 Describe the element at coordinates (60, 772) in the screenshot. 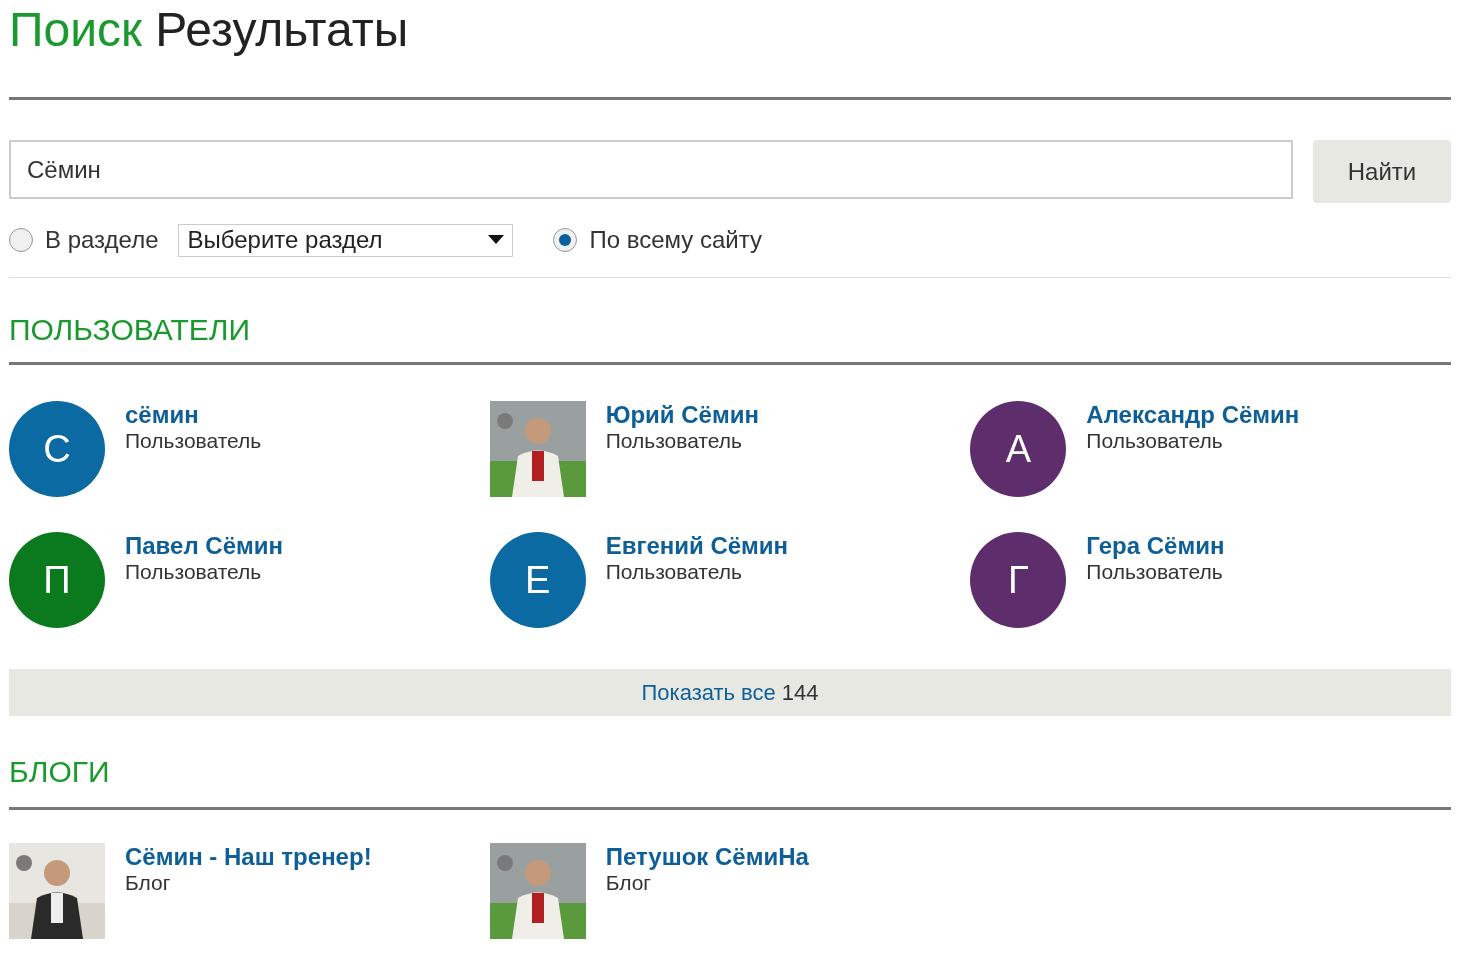

I see `section-heading: БЛОГИ` at that location.